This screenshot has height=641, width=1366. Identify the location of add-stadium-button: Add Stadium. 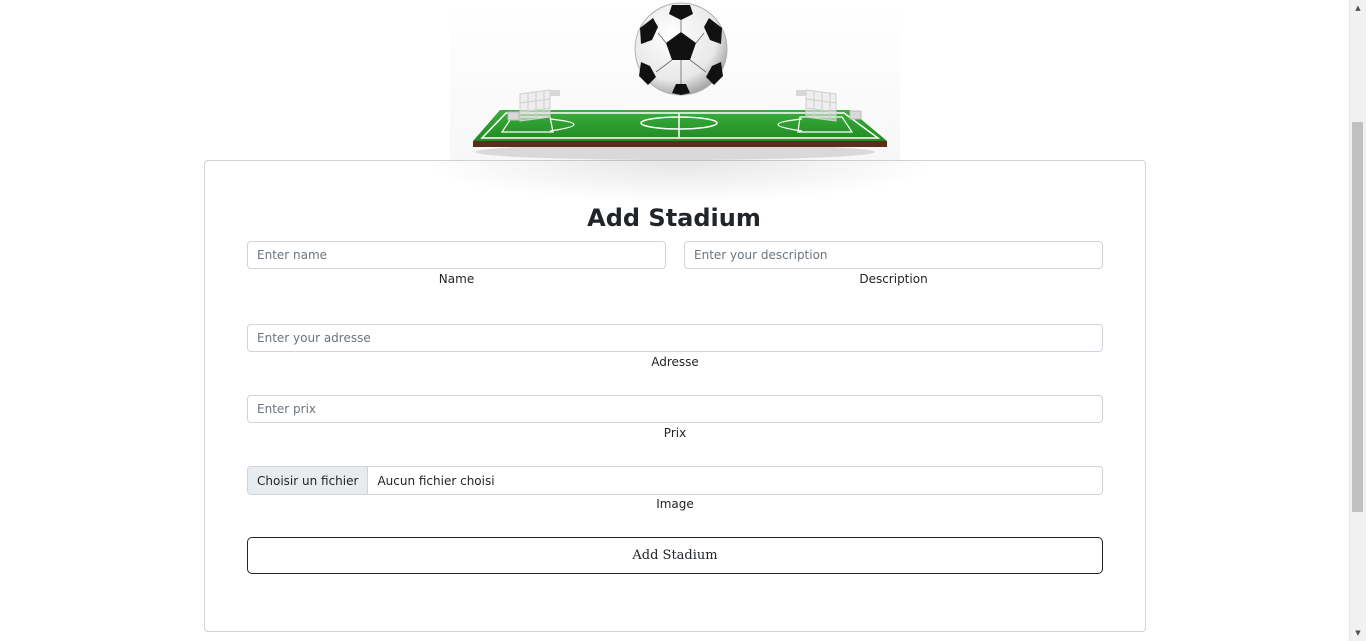
(675, 555).